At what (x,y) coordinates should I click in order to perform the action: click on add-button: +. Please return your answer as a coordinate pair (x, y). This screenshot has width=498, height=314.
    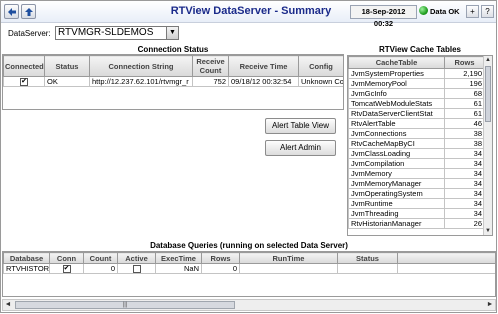
    Looking at the image, I should click on (472, 11).